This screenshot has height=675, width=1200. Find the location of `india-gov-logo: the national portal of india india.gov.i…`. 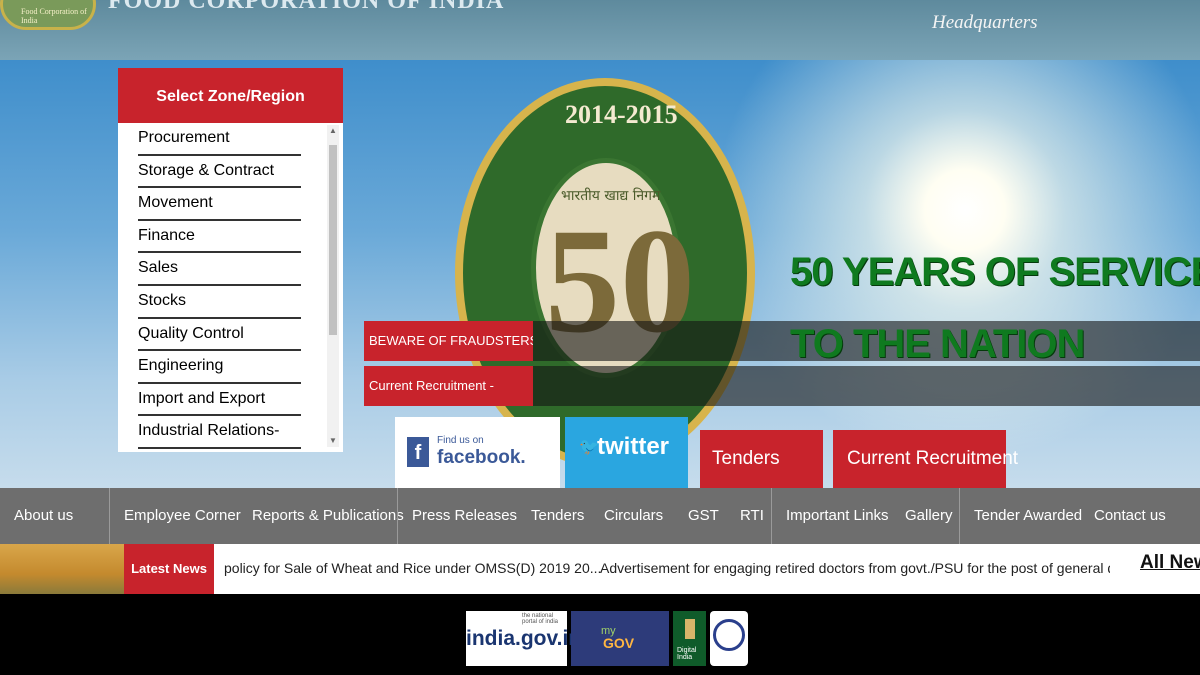

india-gov-logo: the national portal of india india.gov.i… is located at coordinates (524, 638).